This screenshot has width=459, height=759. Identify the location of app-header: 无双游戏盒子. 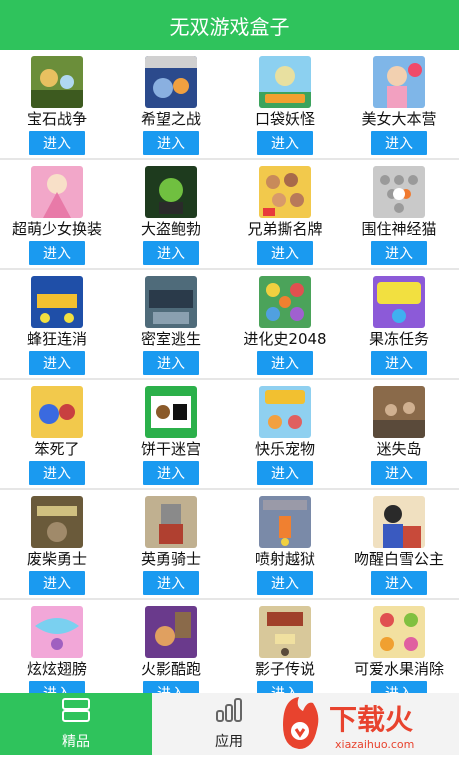
(229, 25).